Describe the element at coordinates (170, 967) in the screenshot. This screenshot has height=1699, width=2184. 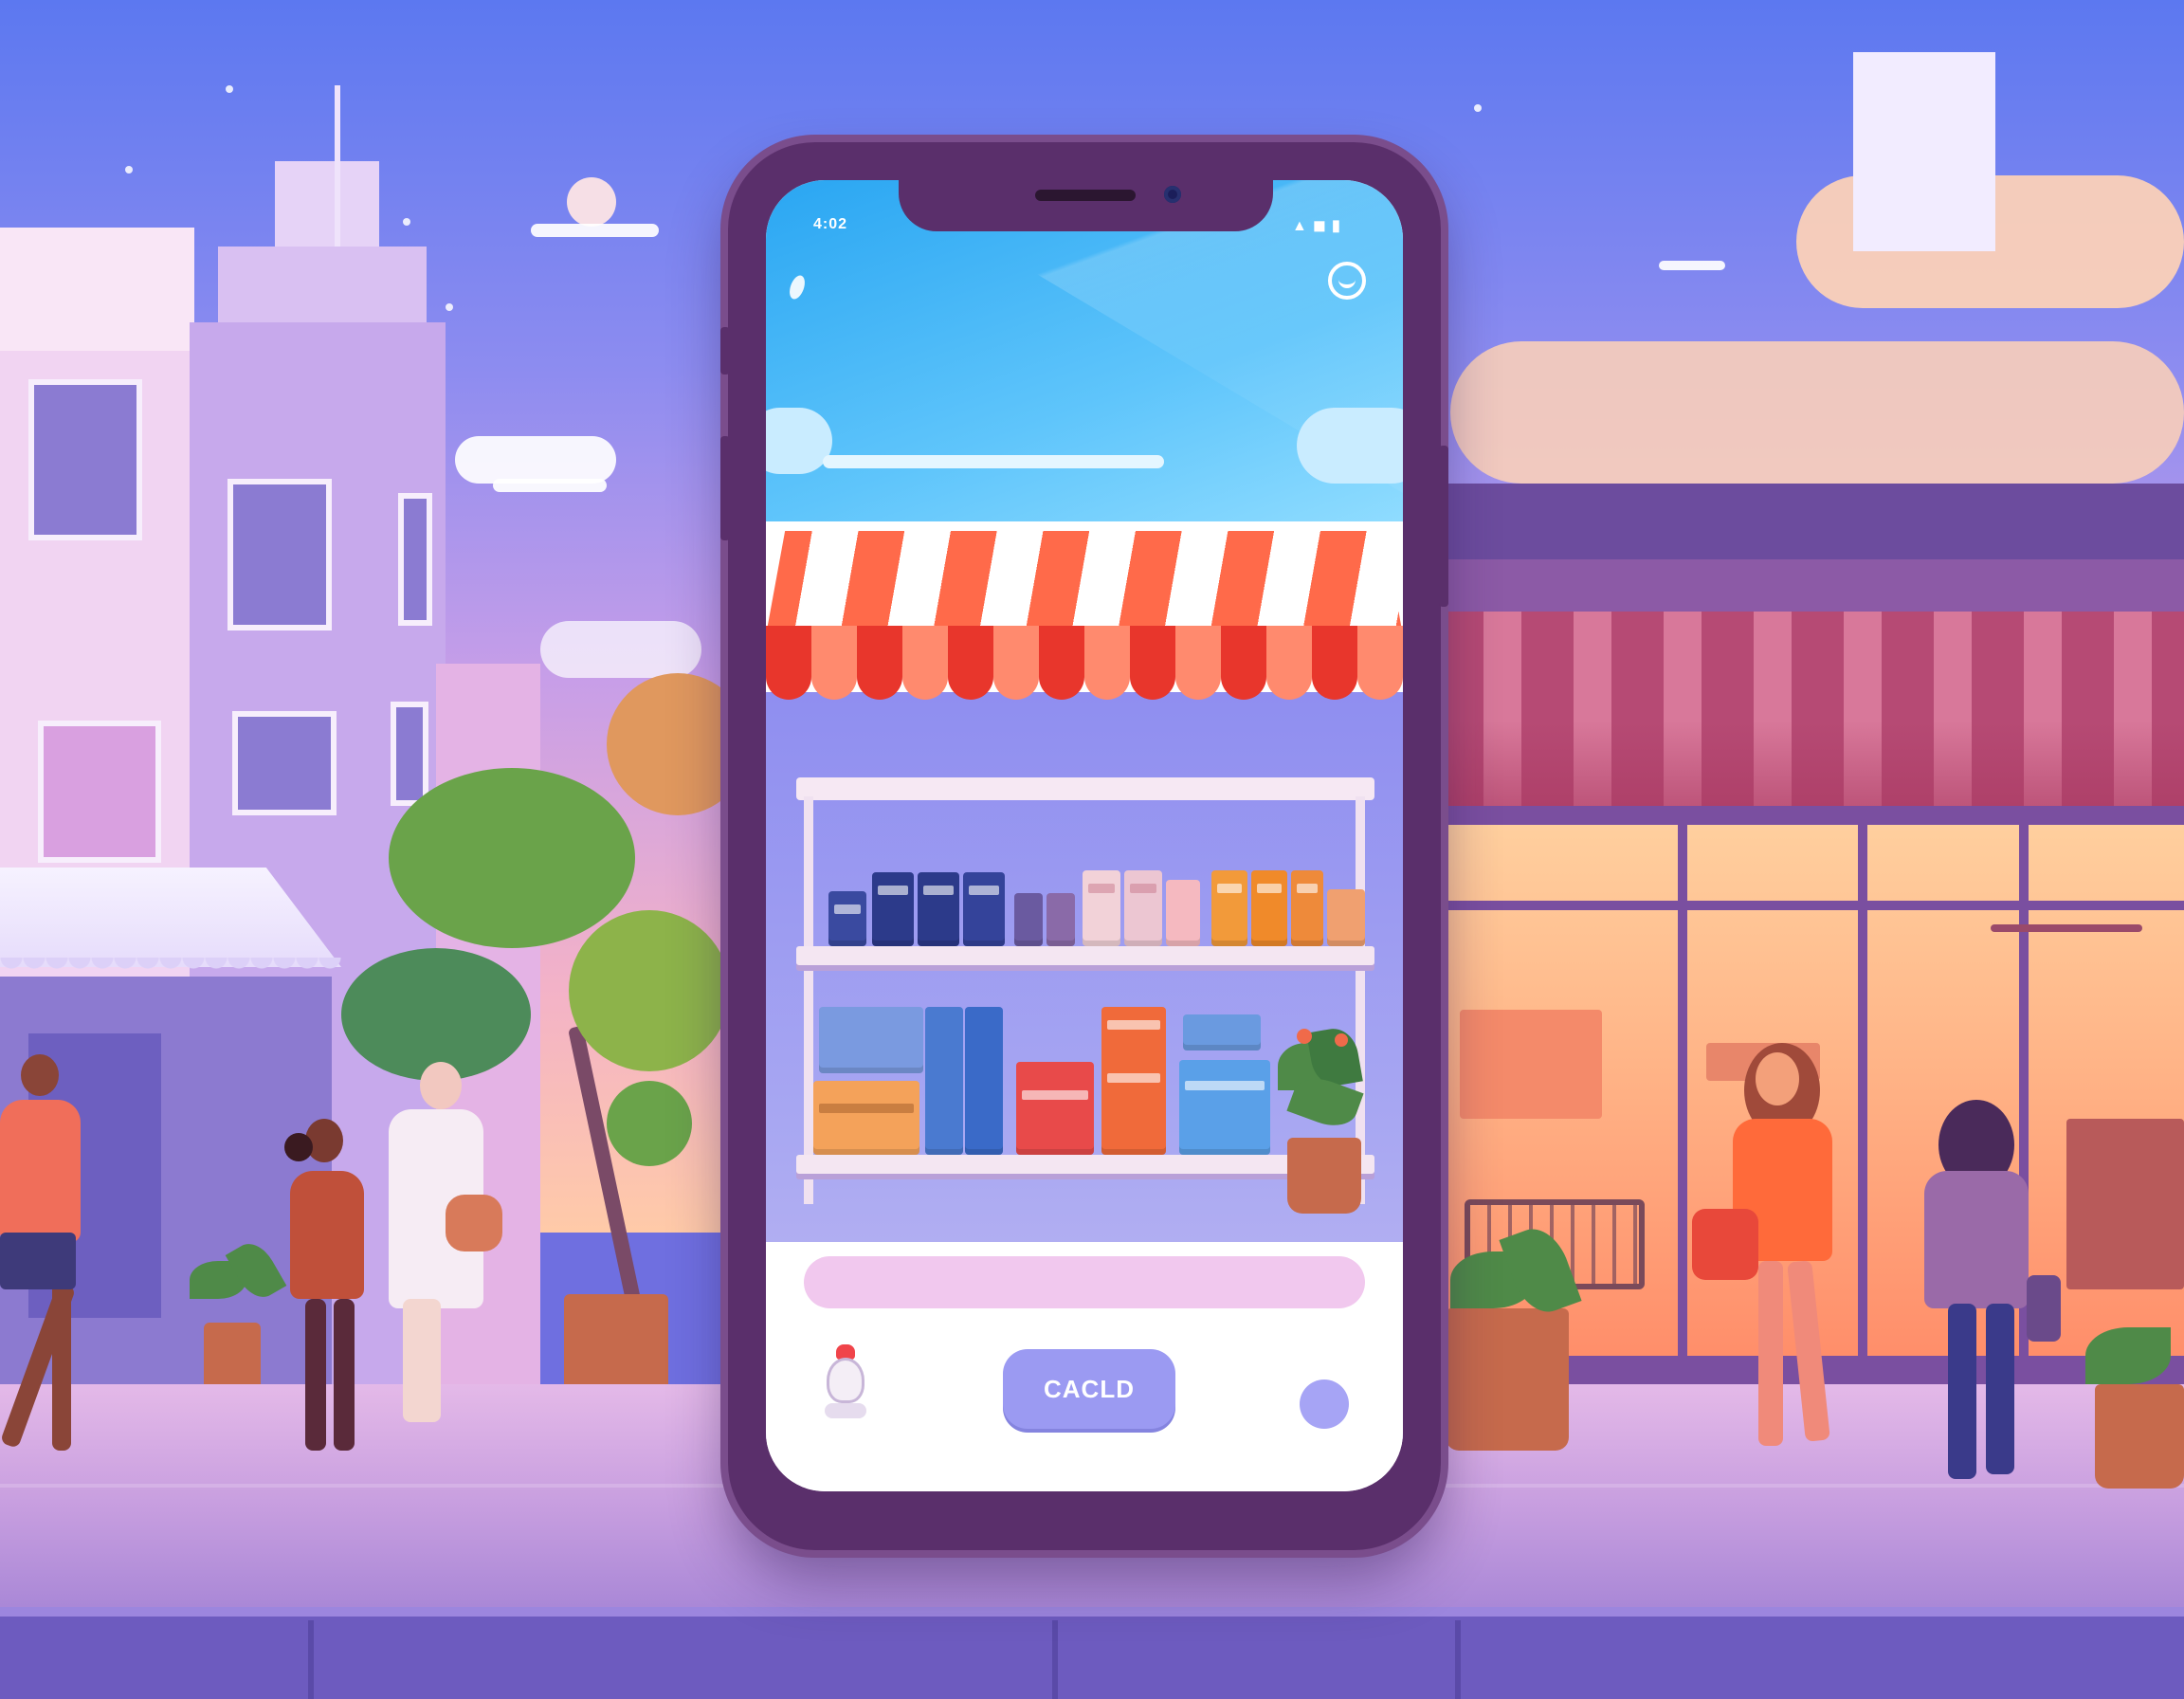
I see `left-shop-awning-edge` at that location.